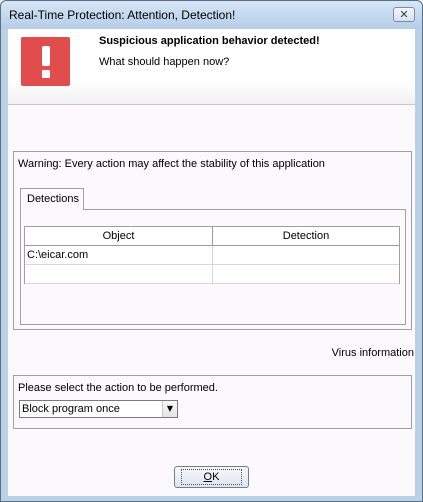 The image size is (423, 502). Describe the element at coordinates (306, 236) in the screenshot. I see `column-header-detection: Detection` at that location.